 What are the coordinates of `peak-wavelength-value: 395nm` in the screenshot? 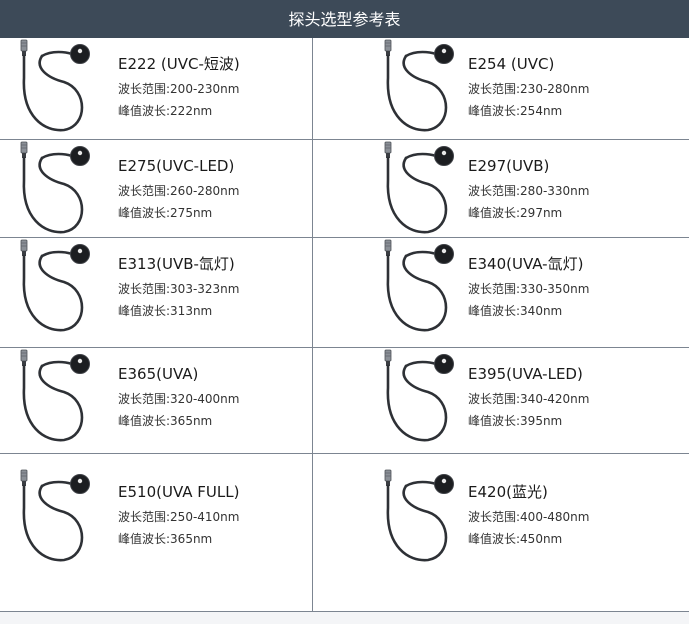 It's located at (541, 421).